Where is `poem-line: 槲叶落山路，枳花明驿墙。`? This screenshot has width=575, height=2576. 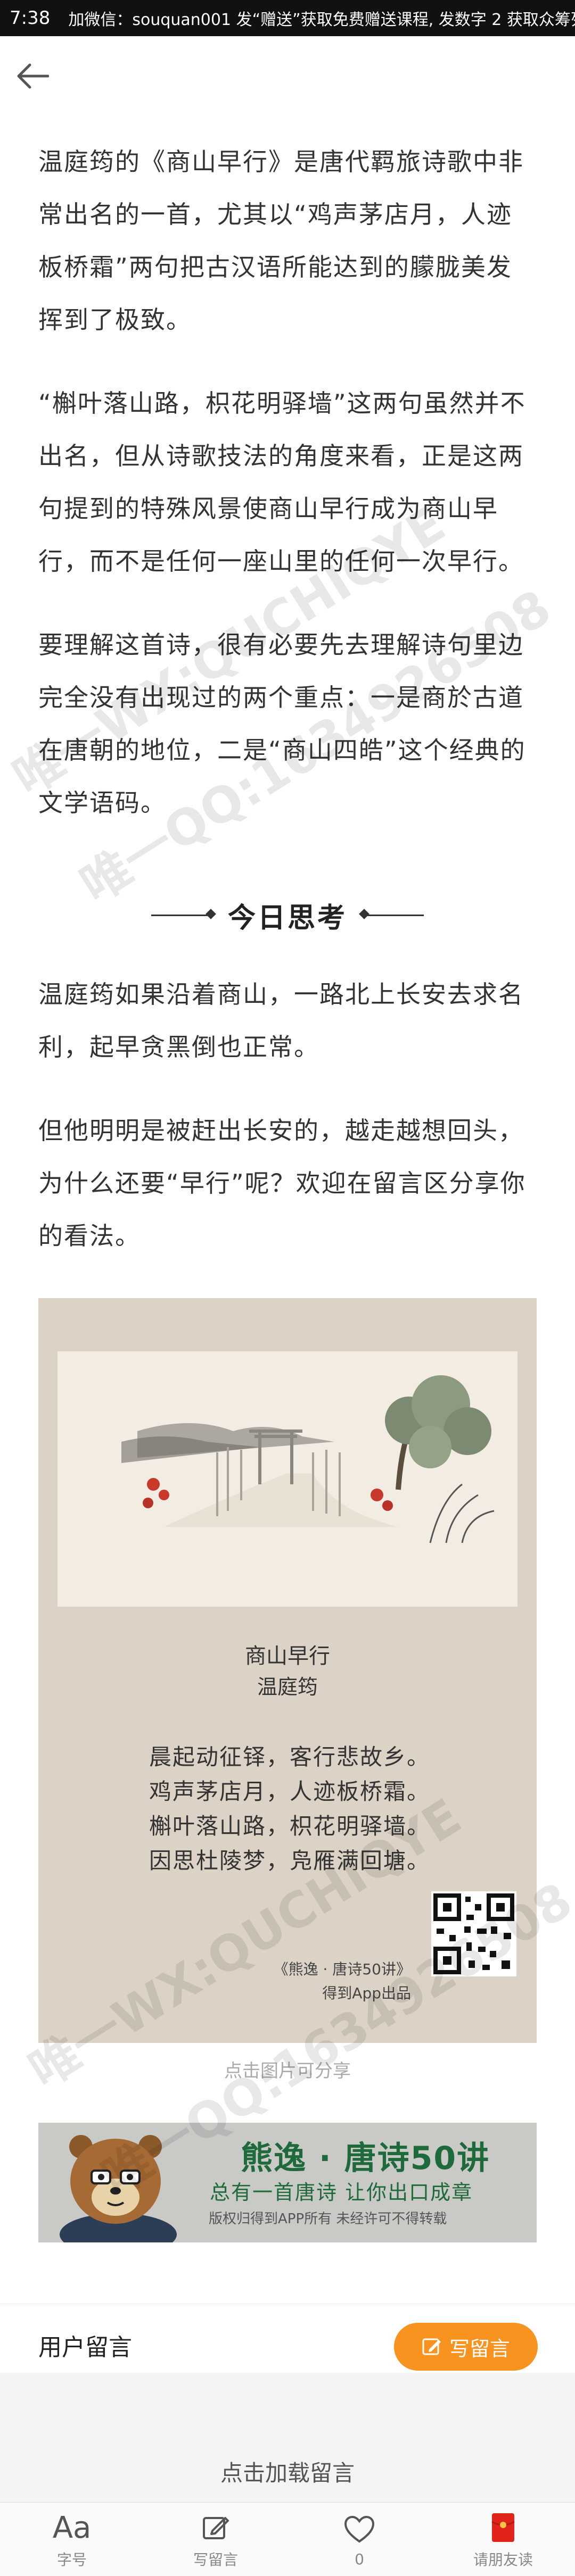 poem-line: 槲叶落山路，枳花明驿墙。 is located at coordinates (290, 1826).